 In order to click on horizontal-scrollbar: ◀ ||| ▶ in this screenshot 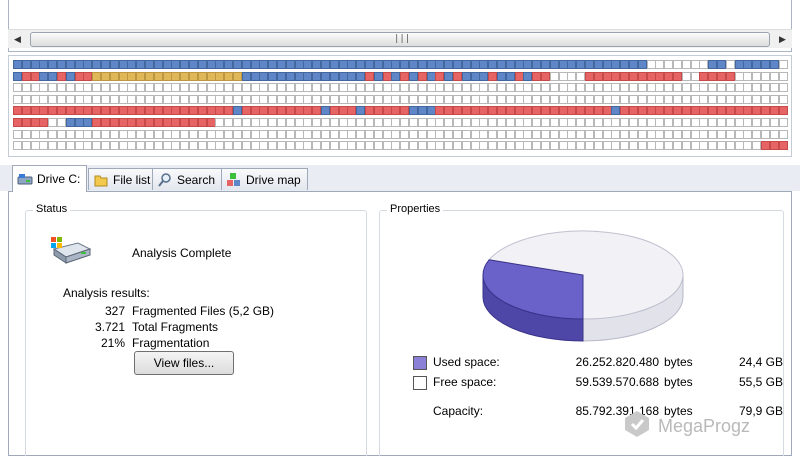, I will do `click(400, 38)`.